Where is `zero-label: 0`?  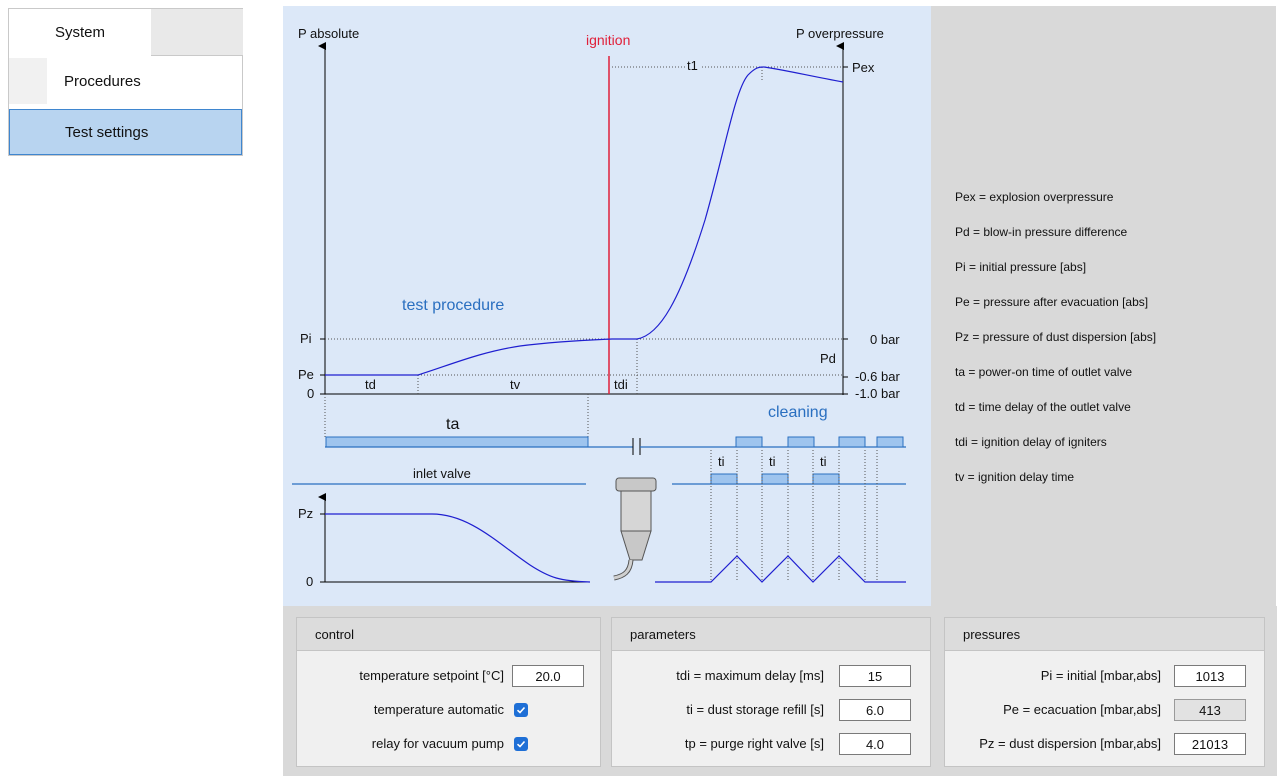 zero-label: 0 is located at coordinates (311, 393).